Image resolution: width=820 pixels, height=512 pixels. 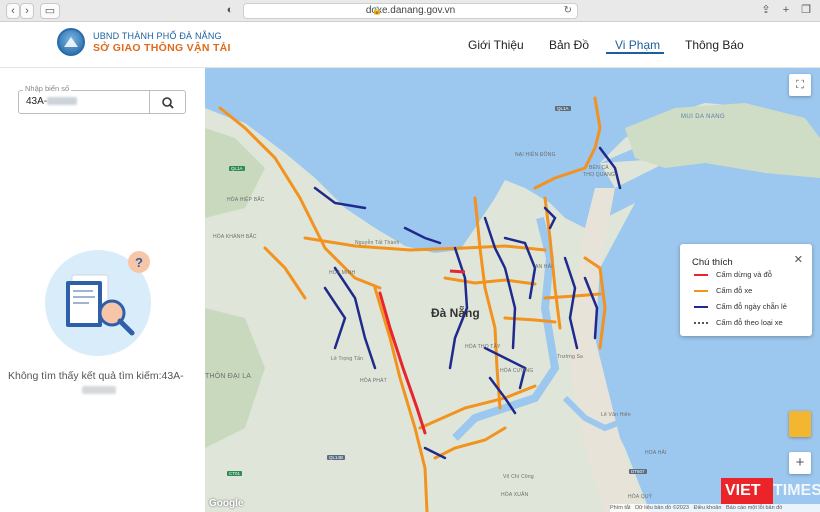 I want to click on street-le-trong-tan: Lê Trọng Tấn, so click(x=347, y=359).